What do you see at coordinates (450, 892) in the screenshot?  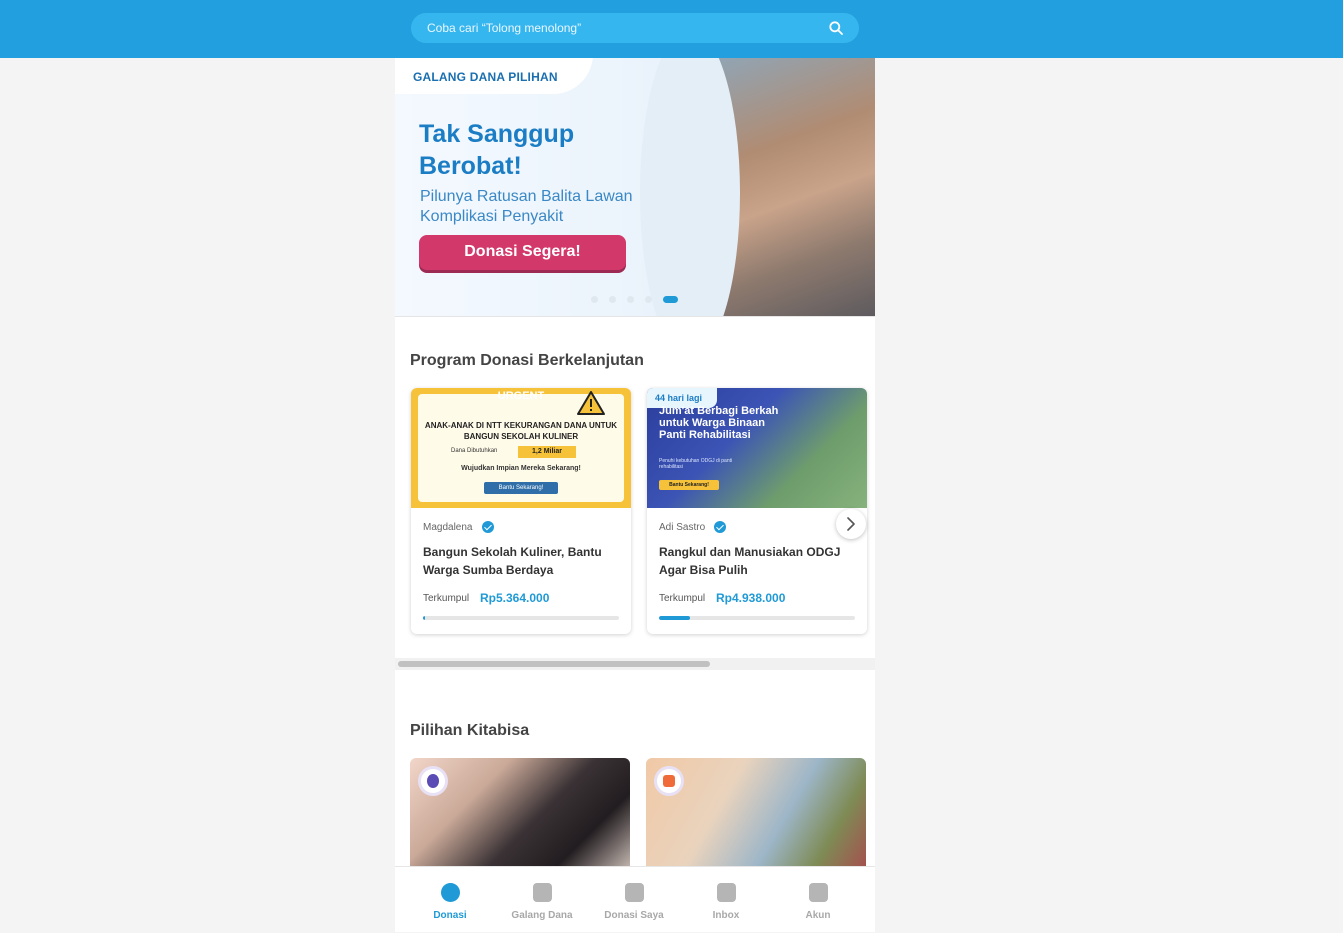 I see `heart-icon` at bounding box center [450, 892].